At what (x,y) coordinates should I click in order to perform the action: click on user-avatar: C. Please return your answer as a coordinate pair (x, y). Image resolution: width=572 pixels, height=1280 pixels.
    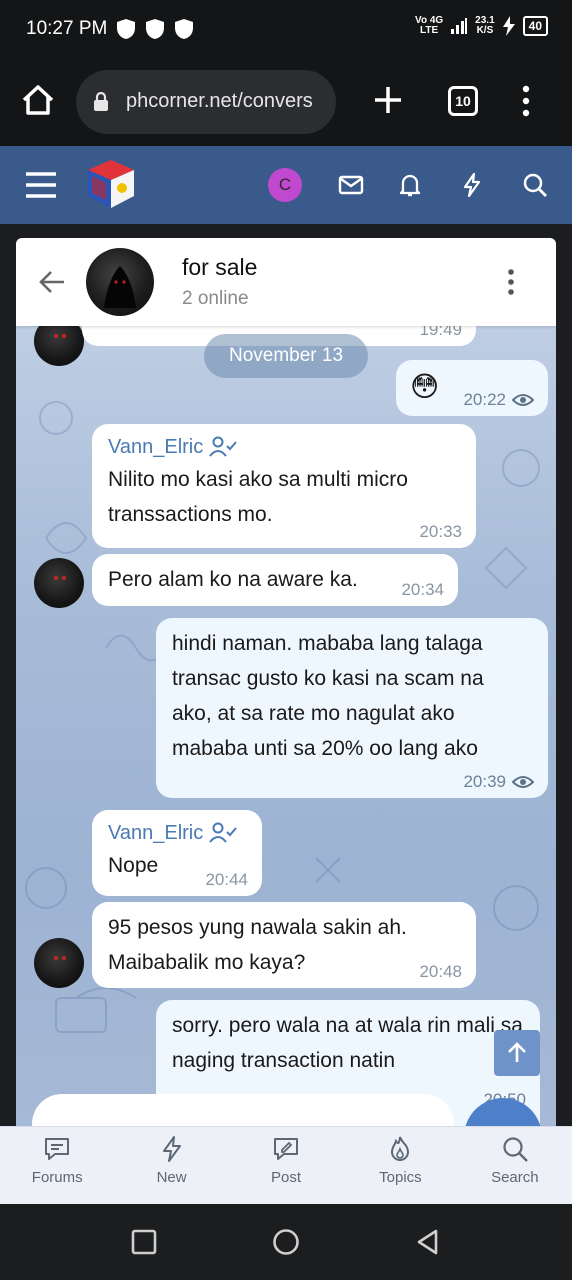
    Looking at the image, I should click on (285, 185).